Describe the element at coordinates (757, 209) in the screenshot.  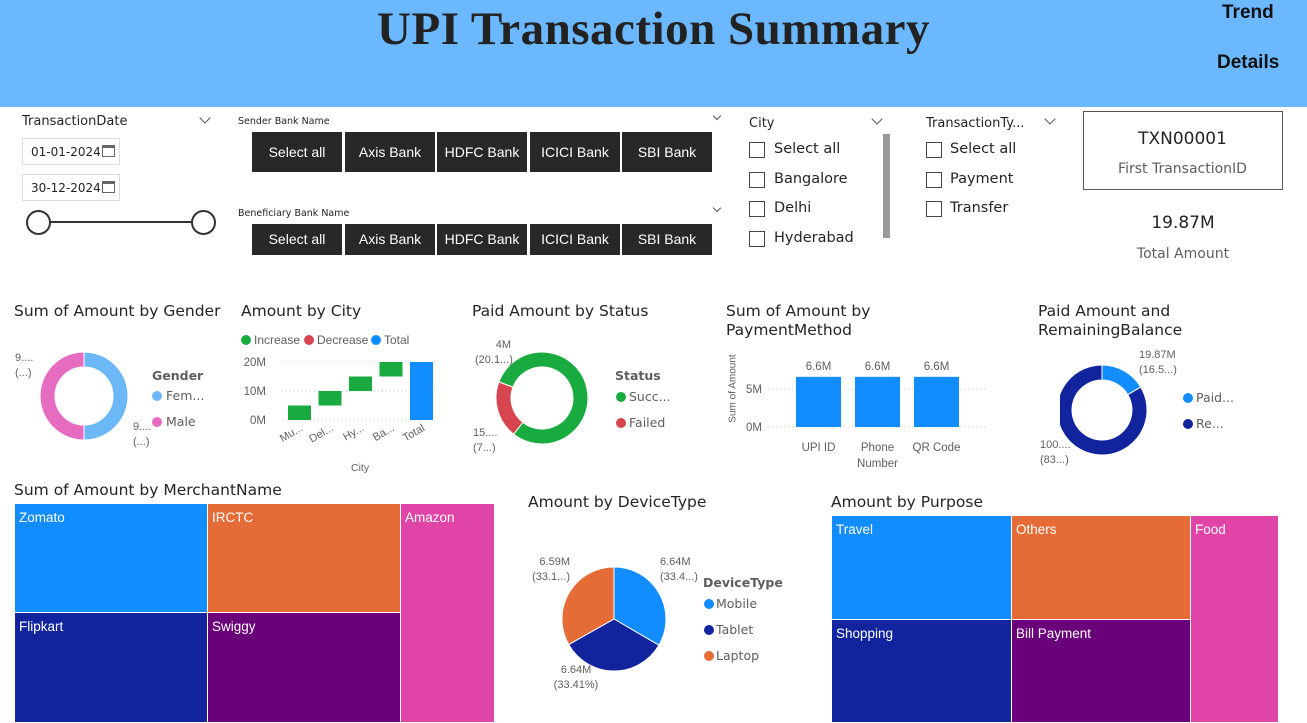
I see `city-checkbox-delhi` at that location.